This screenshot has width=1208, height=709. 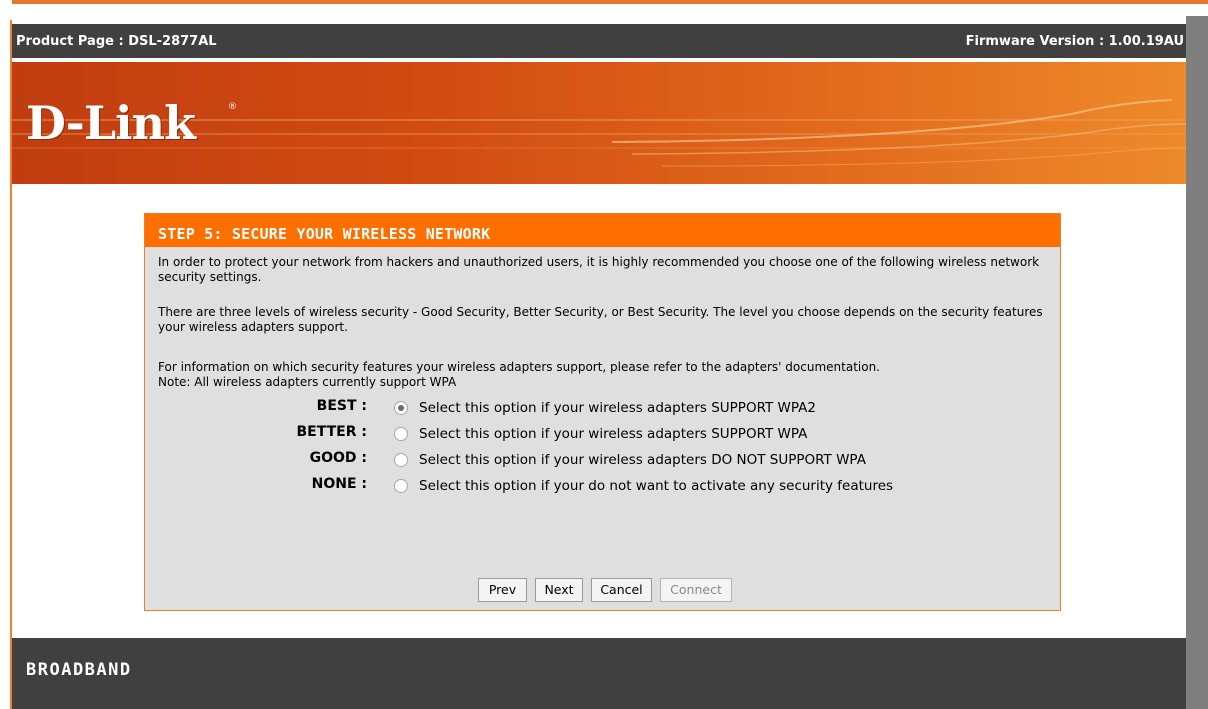 I want to click on option-good-label: GOOD :, so click(x=338, y=458).